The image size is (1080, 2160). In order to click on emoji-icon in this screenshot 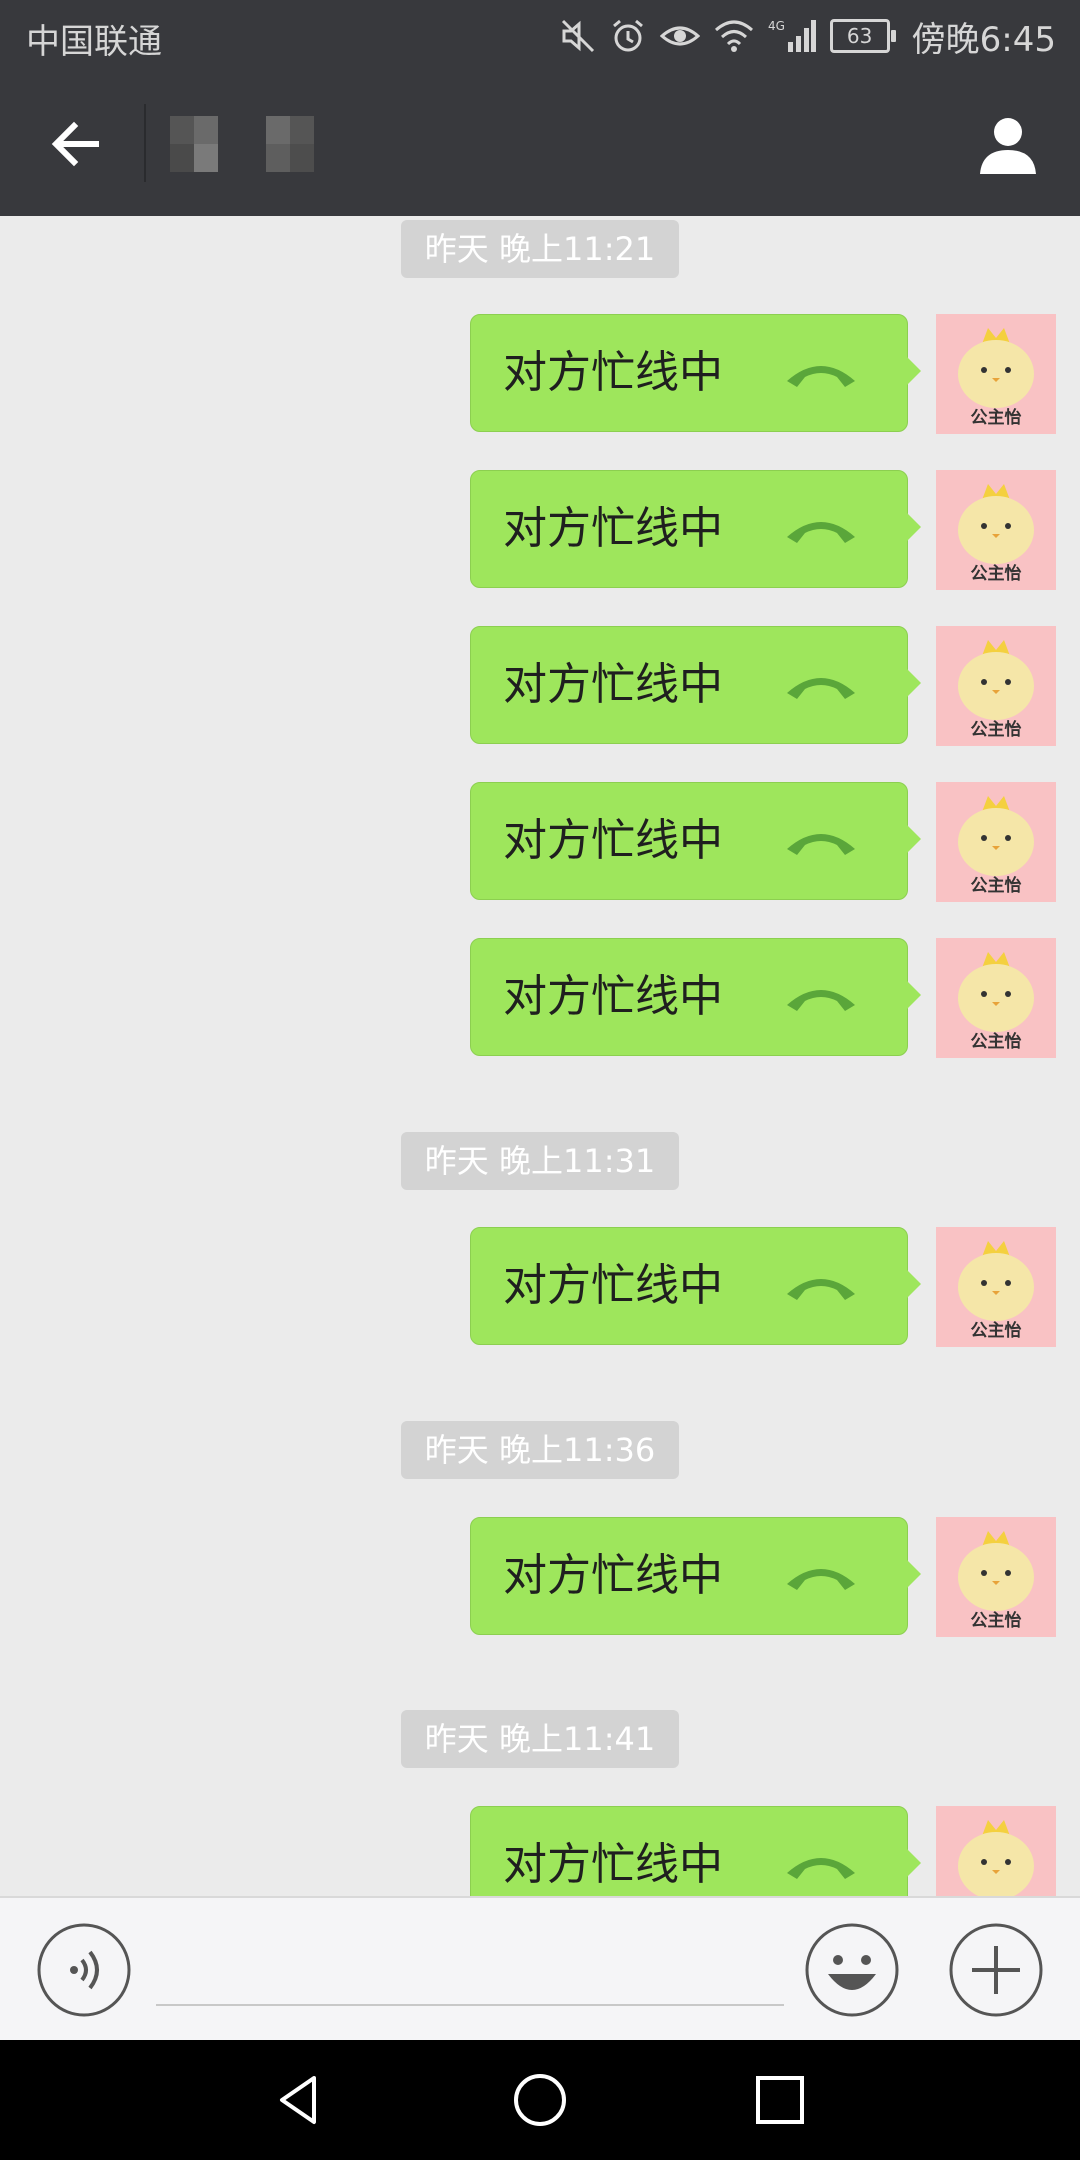, I will do `click(852, 1970)`.